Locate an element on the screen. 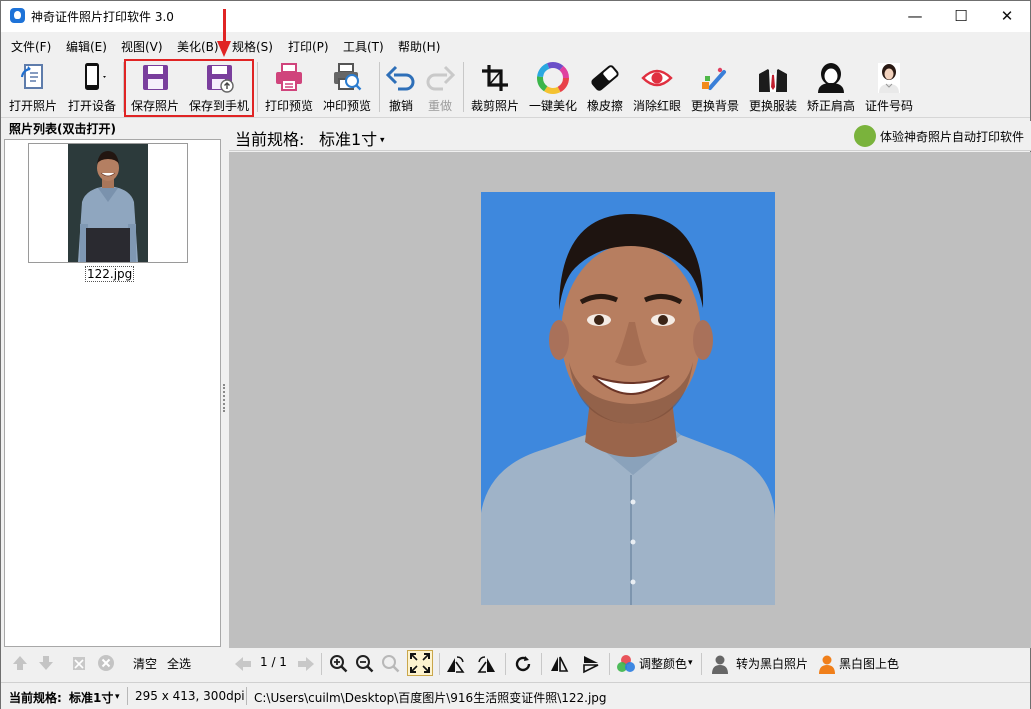 The image size is (1031, 709). current-spec-value: 标准1寸 is located at coordinates (348, 139).